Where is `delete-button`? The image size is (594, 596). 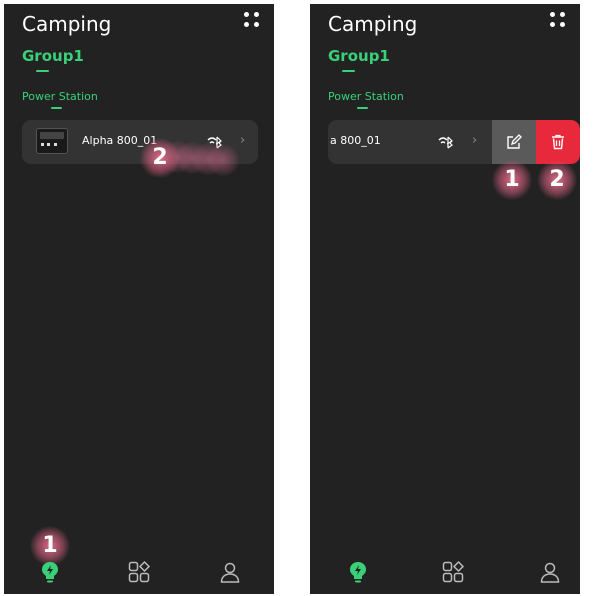 delete-button is located at coordinates (558, 142).